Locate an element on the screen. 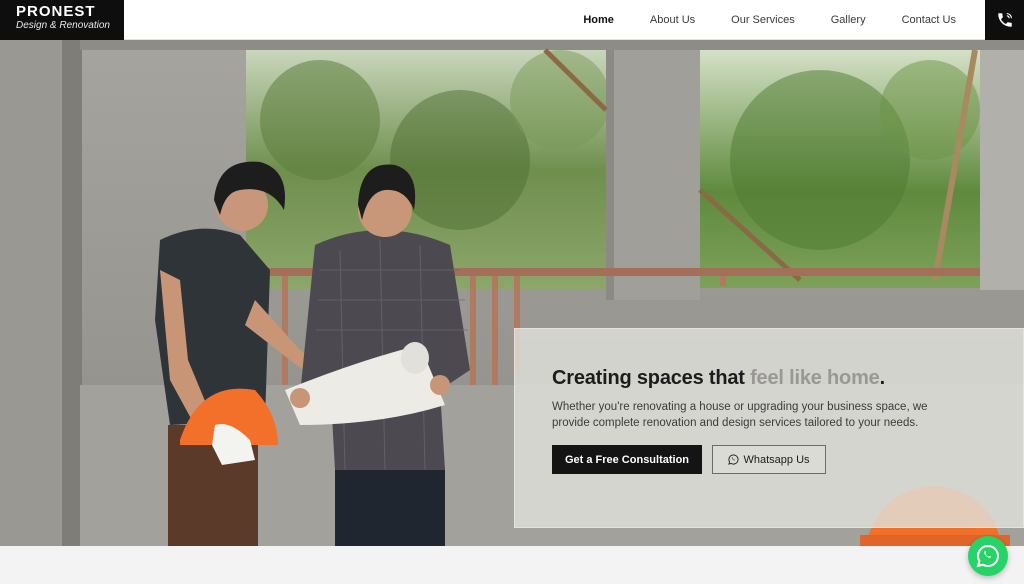 This screenshot has height=584, width=1024. nav-home: Home is located at coordinates (598, 20).